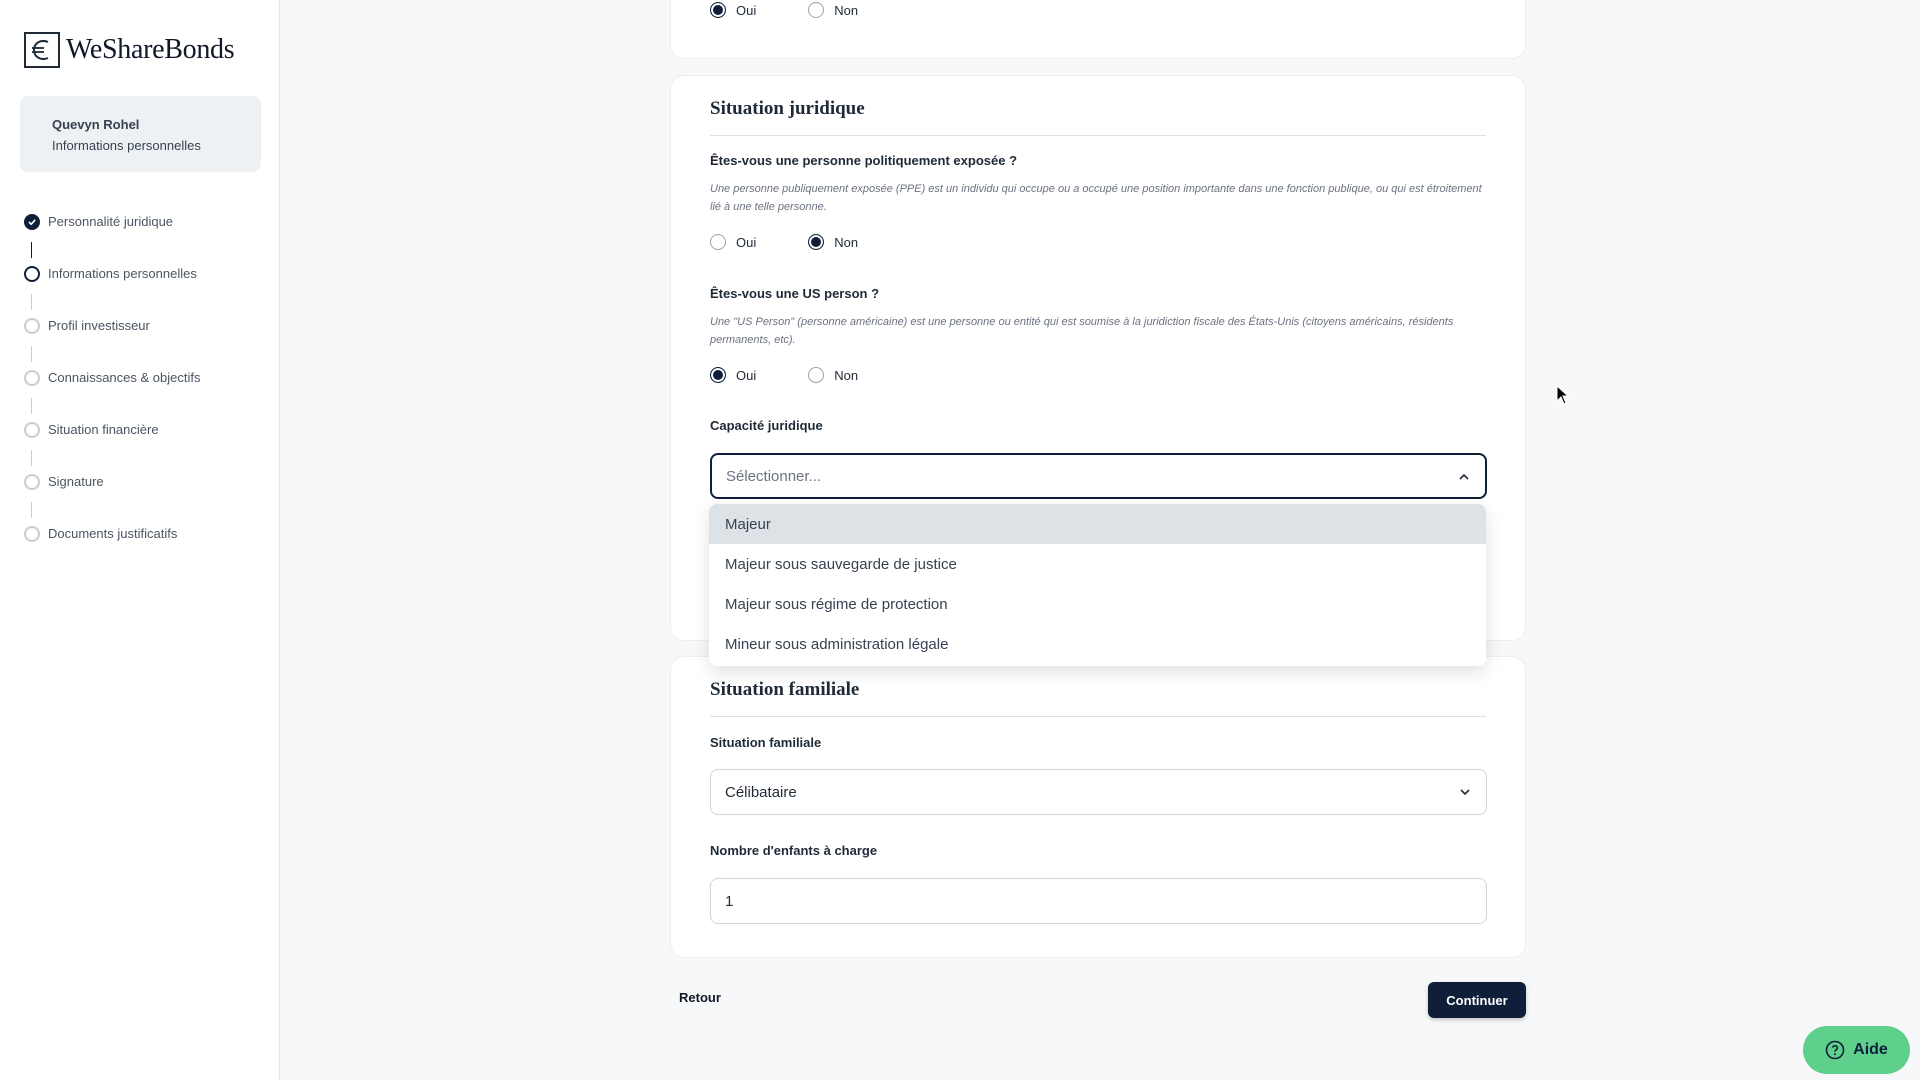  What do you see at coordinates (111, 221) in the screenshot?
I see `step-label: Personnalité juridique` at bounding box center [111, 221].